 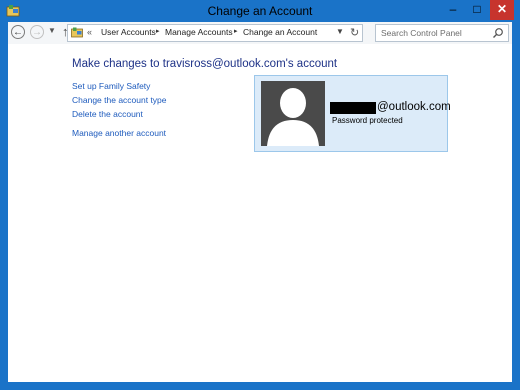 I want to click on control-panel-icon, so click(x=77, y=32).